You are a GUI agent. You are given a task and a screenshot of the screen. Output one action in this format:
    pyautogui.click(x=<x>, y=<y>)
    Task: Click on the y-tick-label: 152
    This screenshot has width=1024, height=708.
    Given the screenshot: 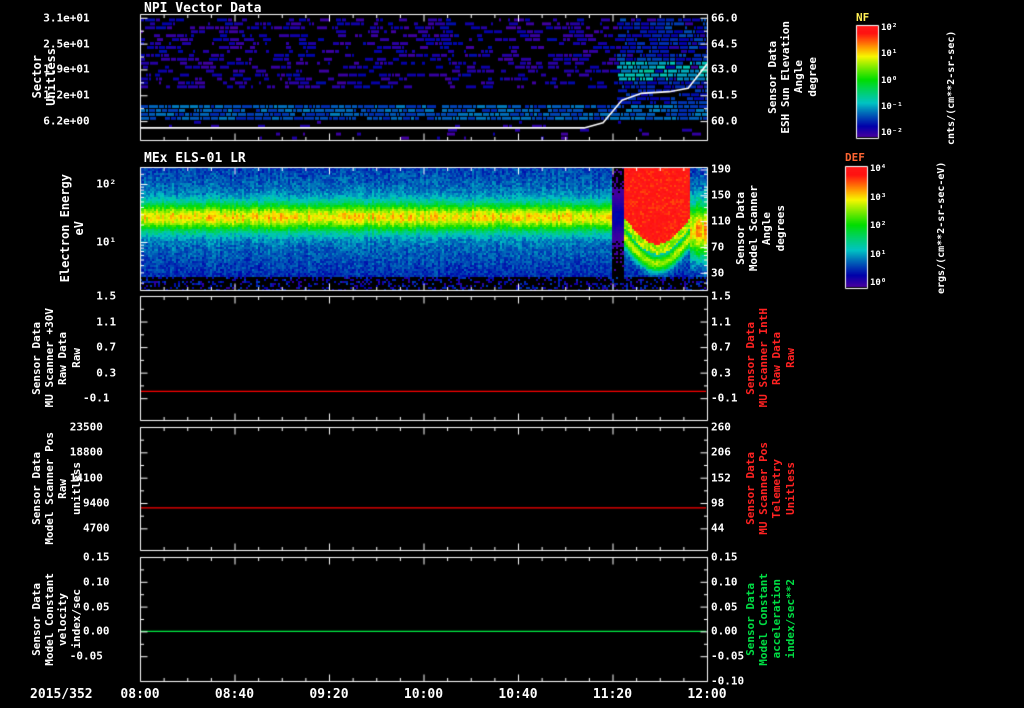 What is the action you would take?
    pyautogui.click(x=721, y=478)
    